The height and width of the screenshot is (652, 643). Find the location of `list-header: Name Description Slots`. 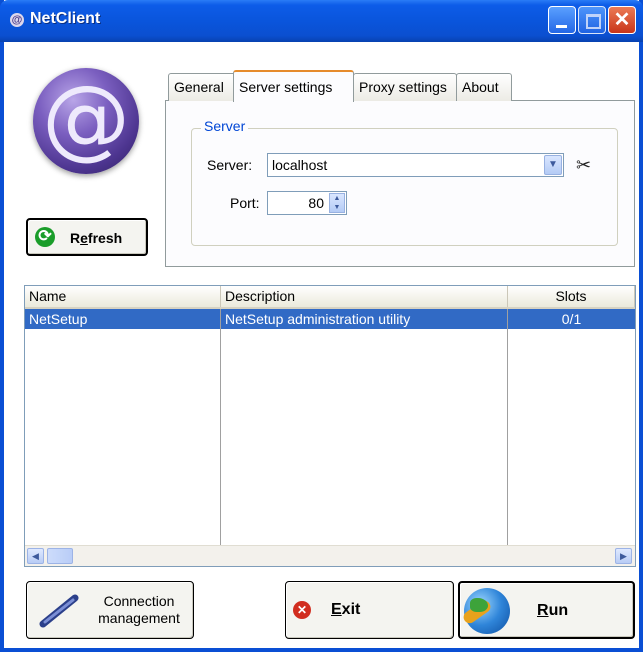

list-header: Name Description Slots is located at coordinates (330, 297).